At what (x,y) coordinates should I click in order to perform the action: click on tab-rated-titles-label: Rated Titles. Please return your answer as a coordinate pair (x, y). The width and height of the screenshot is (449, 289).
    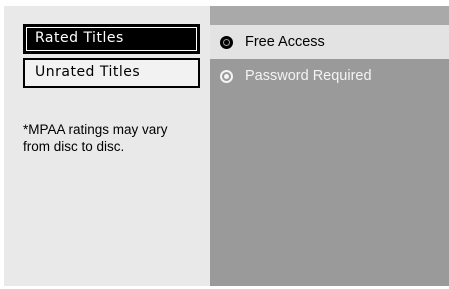
    Looking at the image, I should click on (79, 38).